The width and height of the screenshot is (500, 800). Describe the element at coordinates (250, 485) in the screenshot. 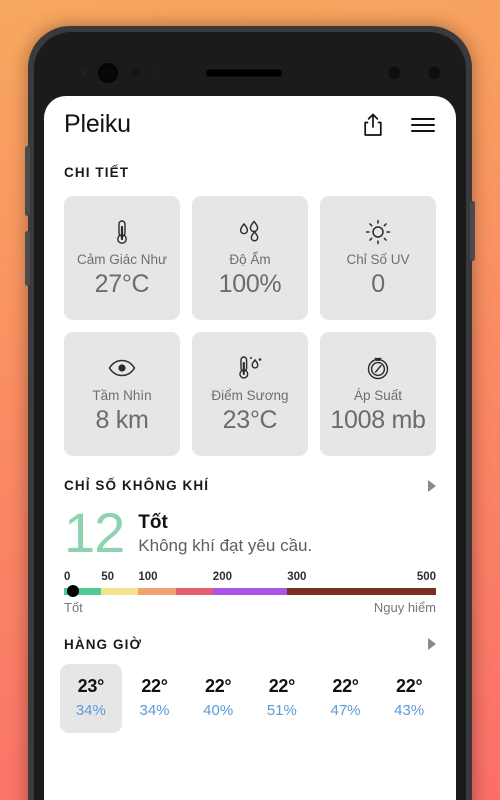

I see `air-quality-section-header: CHỈ SỐ KHÔNG KHÍ` at that location.